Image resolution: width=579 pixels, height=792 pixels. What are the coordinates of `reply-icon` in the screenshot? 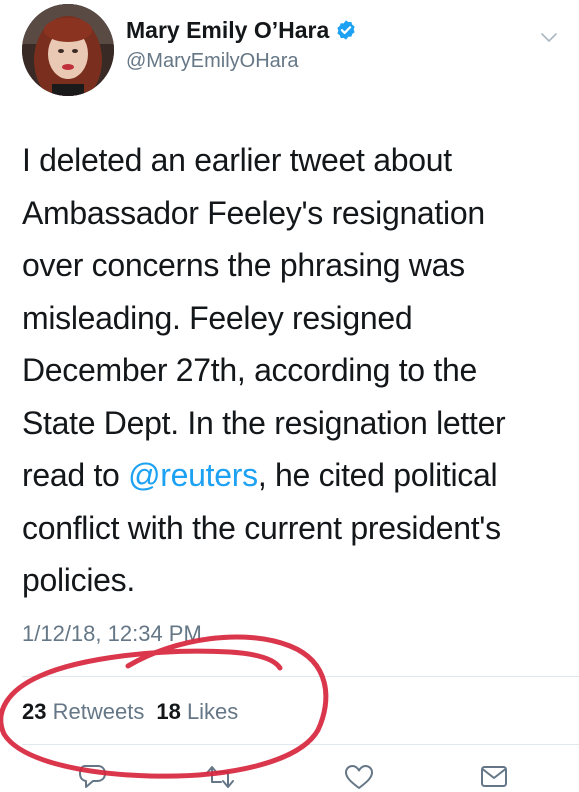 It's located at (92, 777).